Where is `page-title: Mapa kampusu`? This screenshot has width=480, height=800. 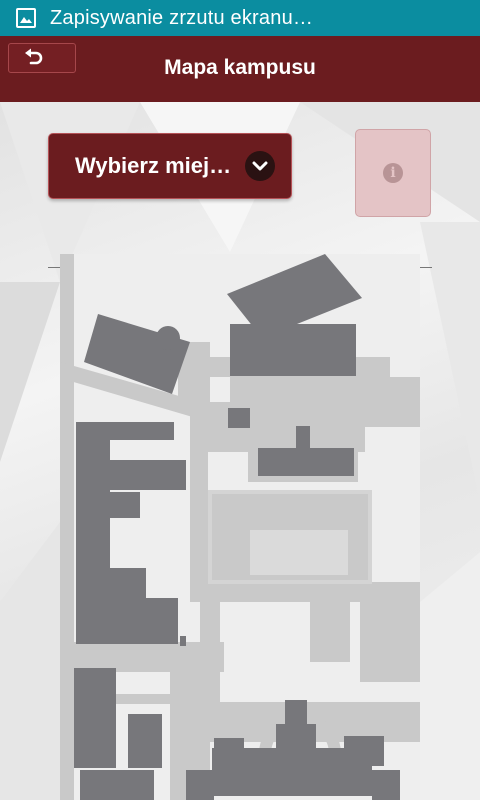
page-title: Mapa kampusu is located at coordinates (240, 67).